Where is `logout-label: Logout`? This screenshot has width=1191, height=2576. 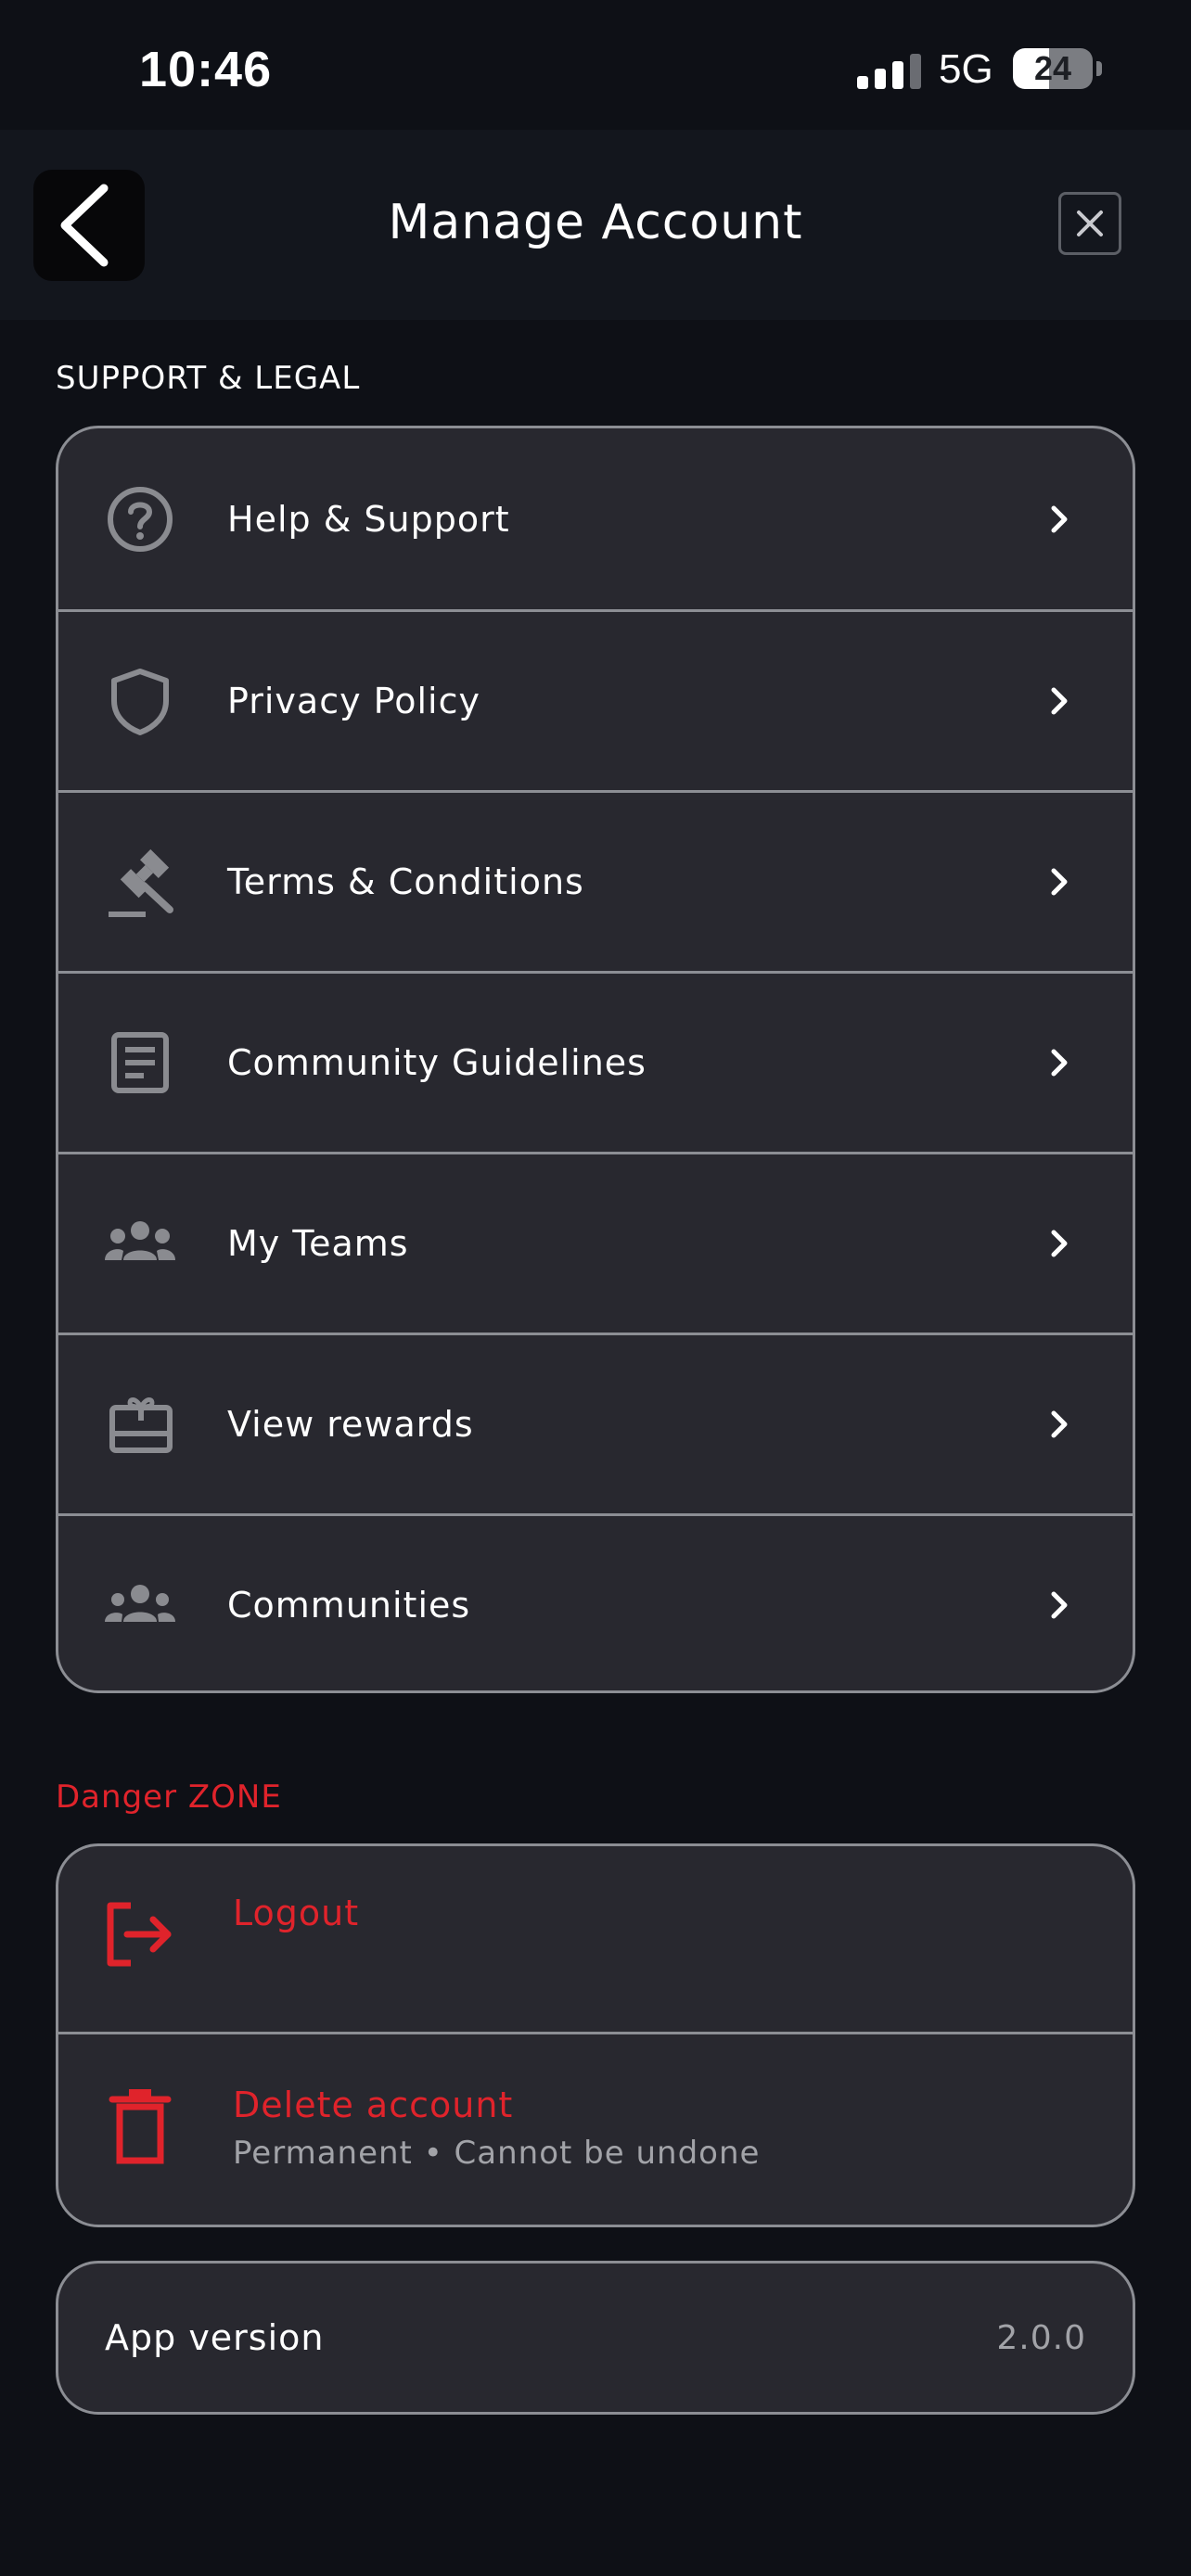
logout-label: Logout is located at coordinates (296, 1913).